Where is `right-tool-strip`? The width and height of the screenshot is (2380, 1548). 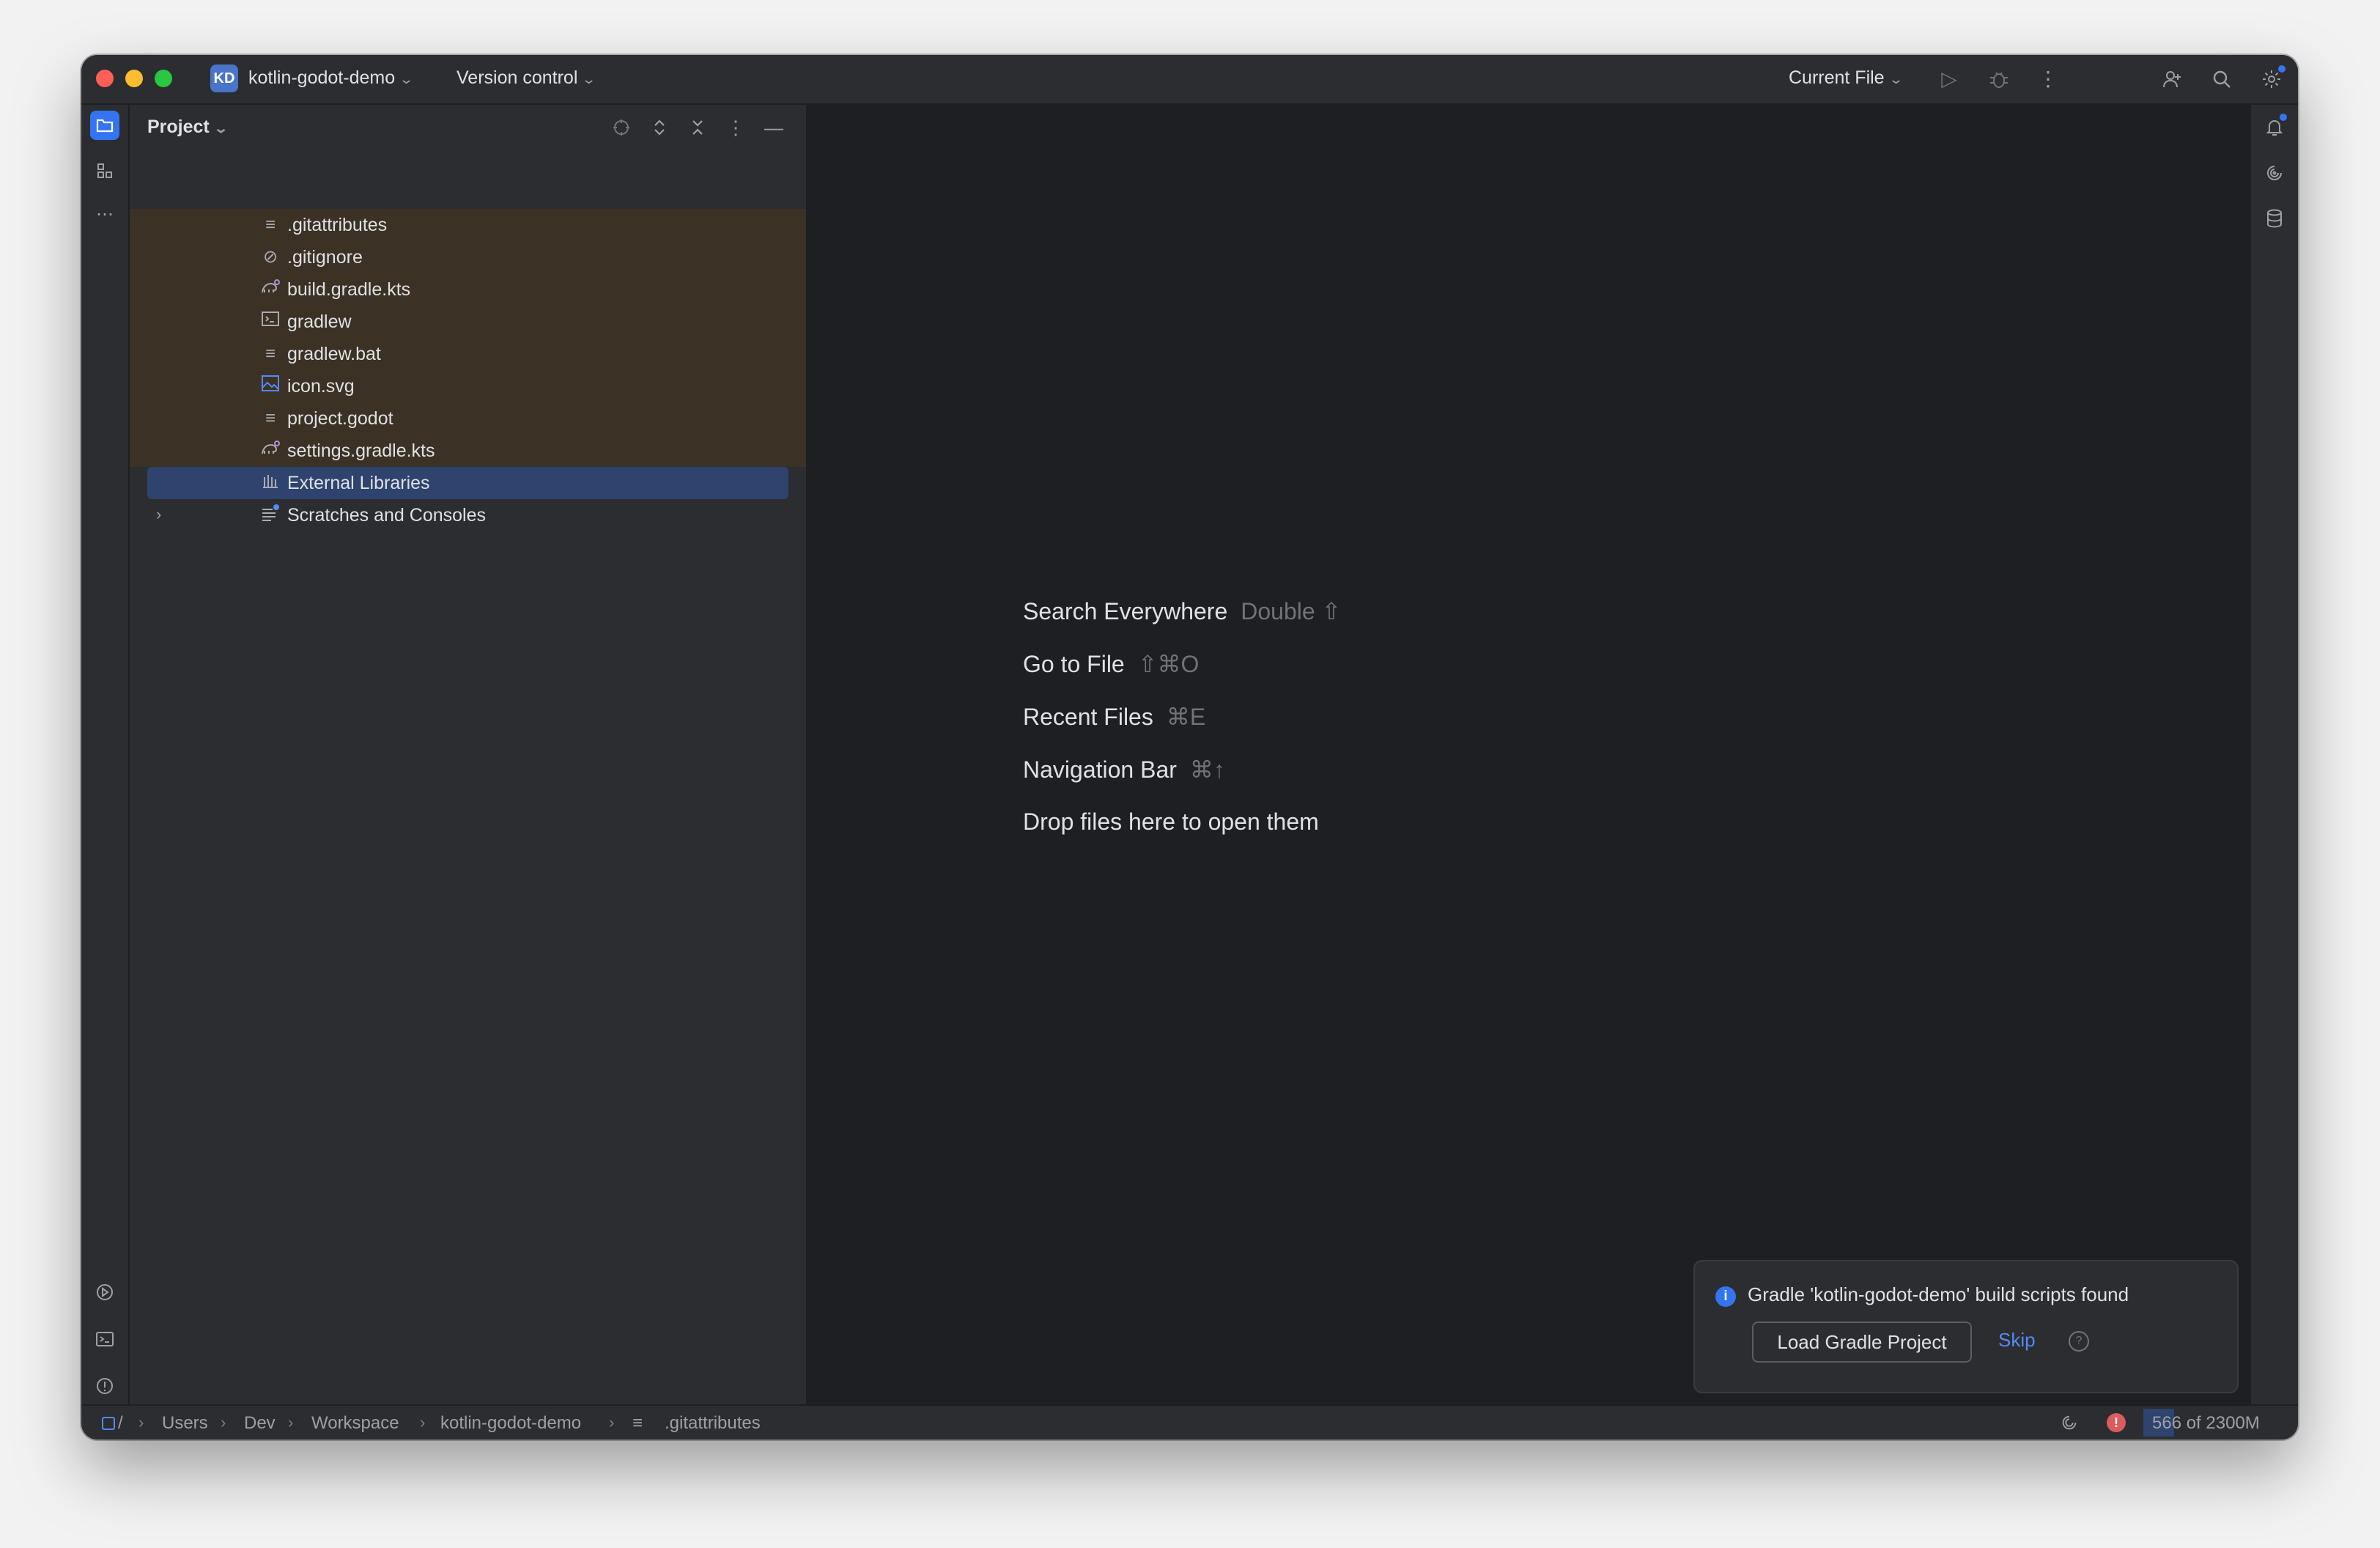
right-tool-strip is located at coordinates (2274, 754).